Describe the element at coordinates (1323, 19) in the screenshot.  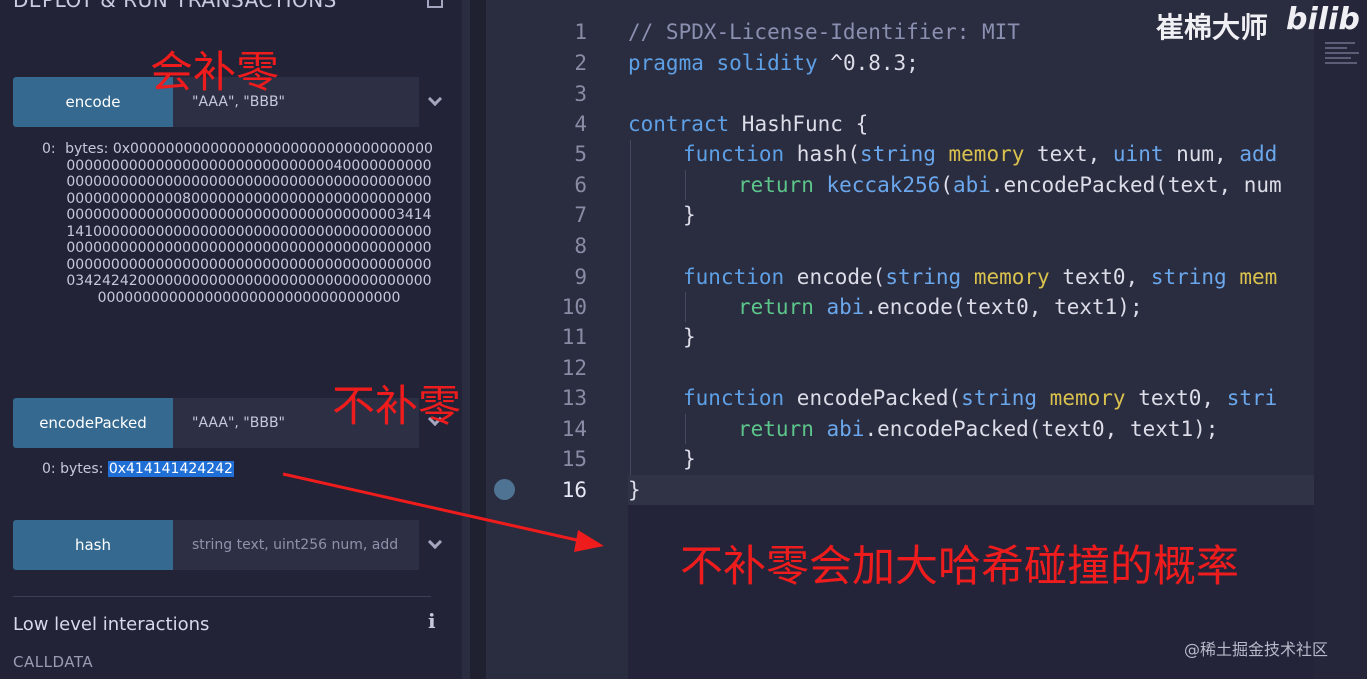
I see `bilibili-logo-icon: bilib` at that location.